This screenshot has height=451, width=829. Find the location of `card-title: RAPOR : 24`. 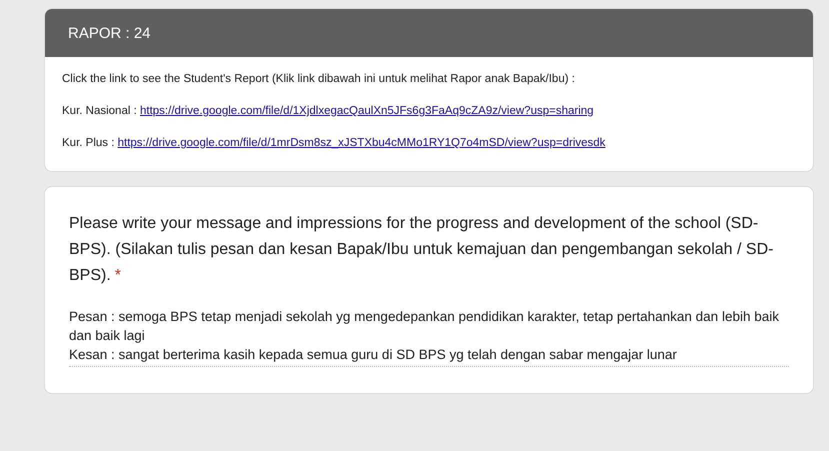

card-title: RAPOR : 24 is located at coordinates (109, 33).